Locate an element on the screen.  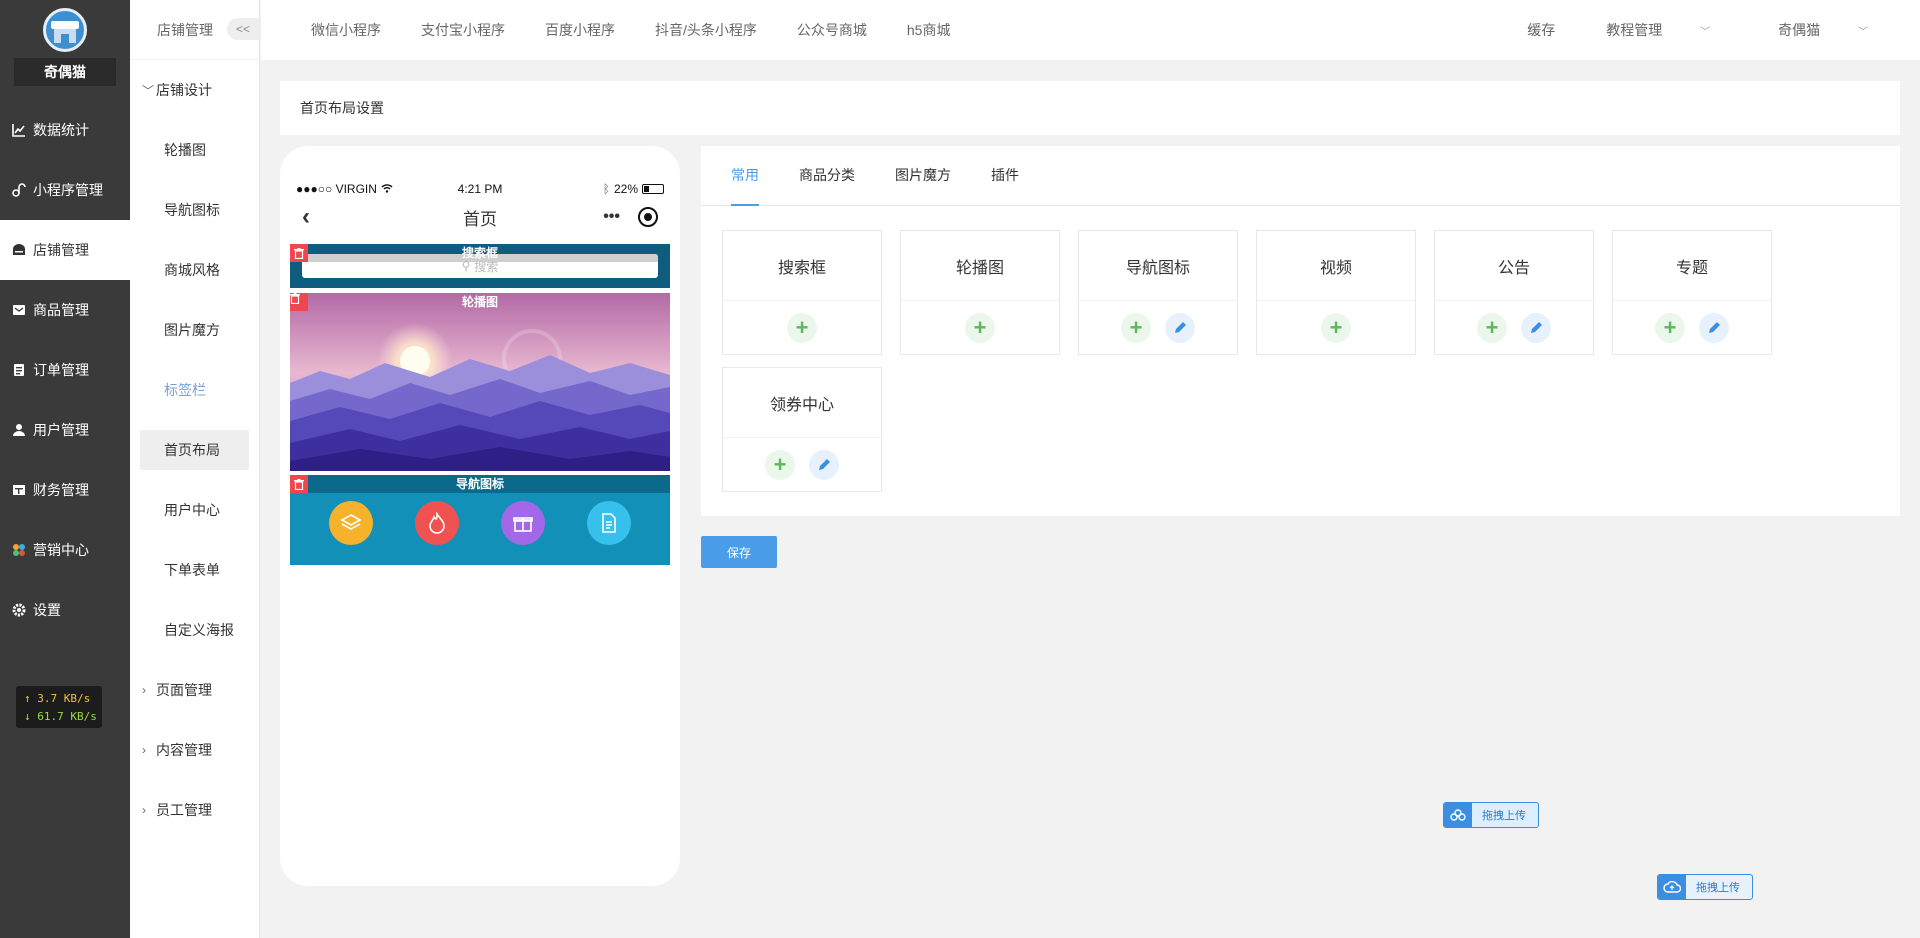
preview-block-nav-icons: 导航图标 is located at coordinates (480, 520).